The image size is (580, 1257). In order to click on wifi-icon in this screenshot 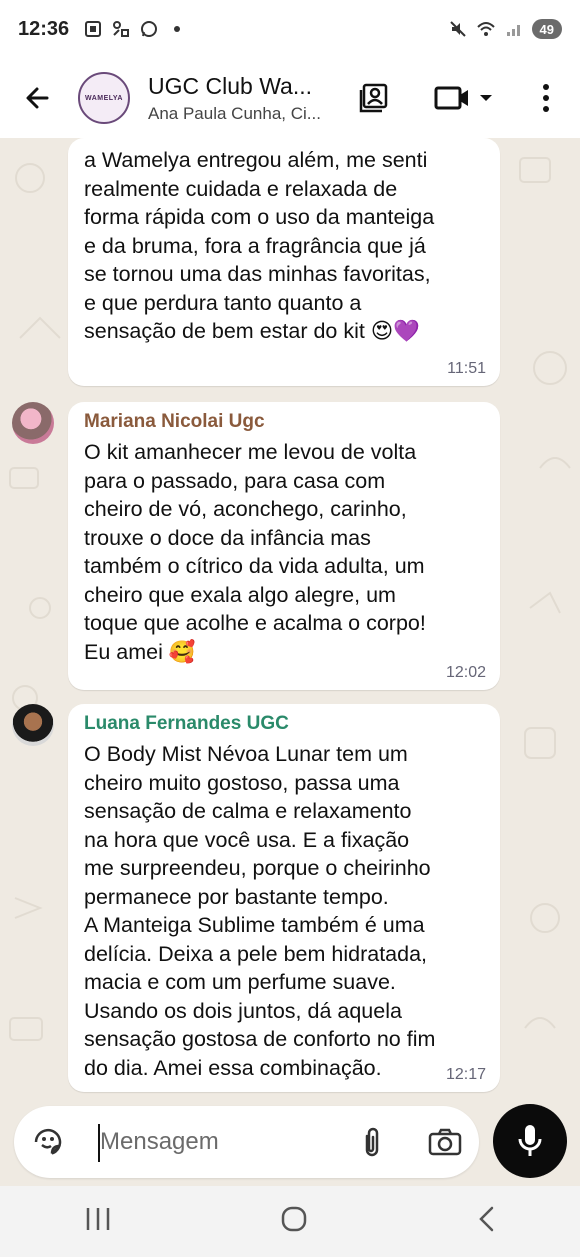, I will do `click(485, 29)`.